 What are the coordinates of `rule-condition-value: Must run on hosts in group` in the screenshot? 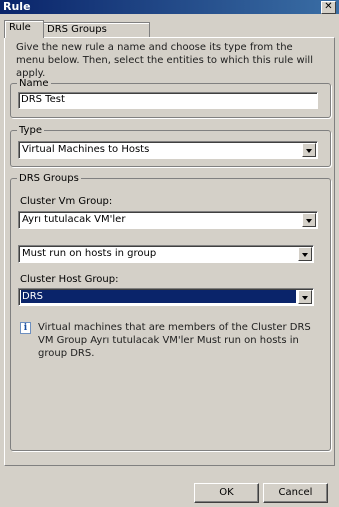 It's located at (89, 253).